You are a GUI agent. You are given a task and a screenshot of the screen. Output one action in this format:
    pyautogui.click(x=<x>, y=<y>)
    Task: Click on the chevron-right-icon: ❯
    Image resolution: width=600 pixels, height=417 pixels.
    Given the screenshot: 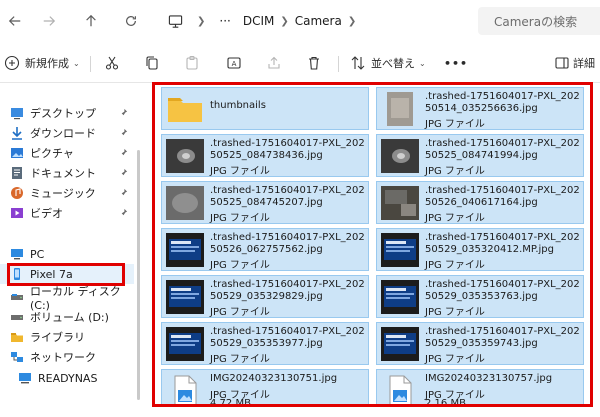 What is the action you would take?
    pyautogui.click(x=352, y=21)
    